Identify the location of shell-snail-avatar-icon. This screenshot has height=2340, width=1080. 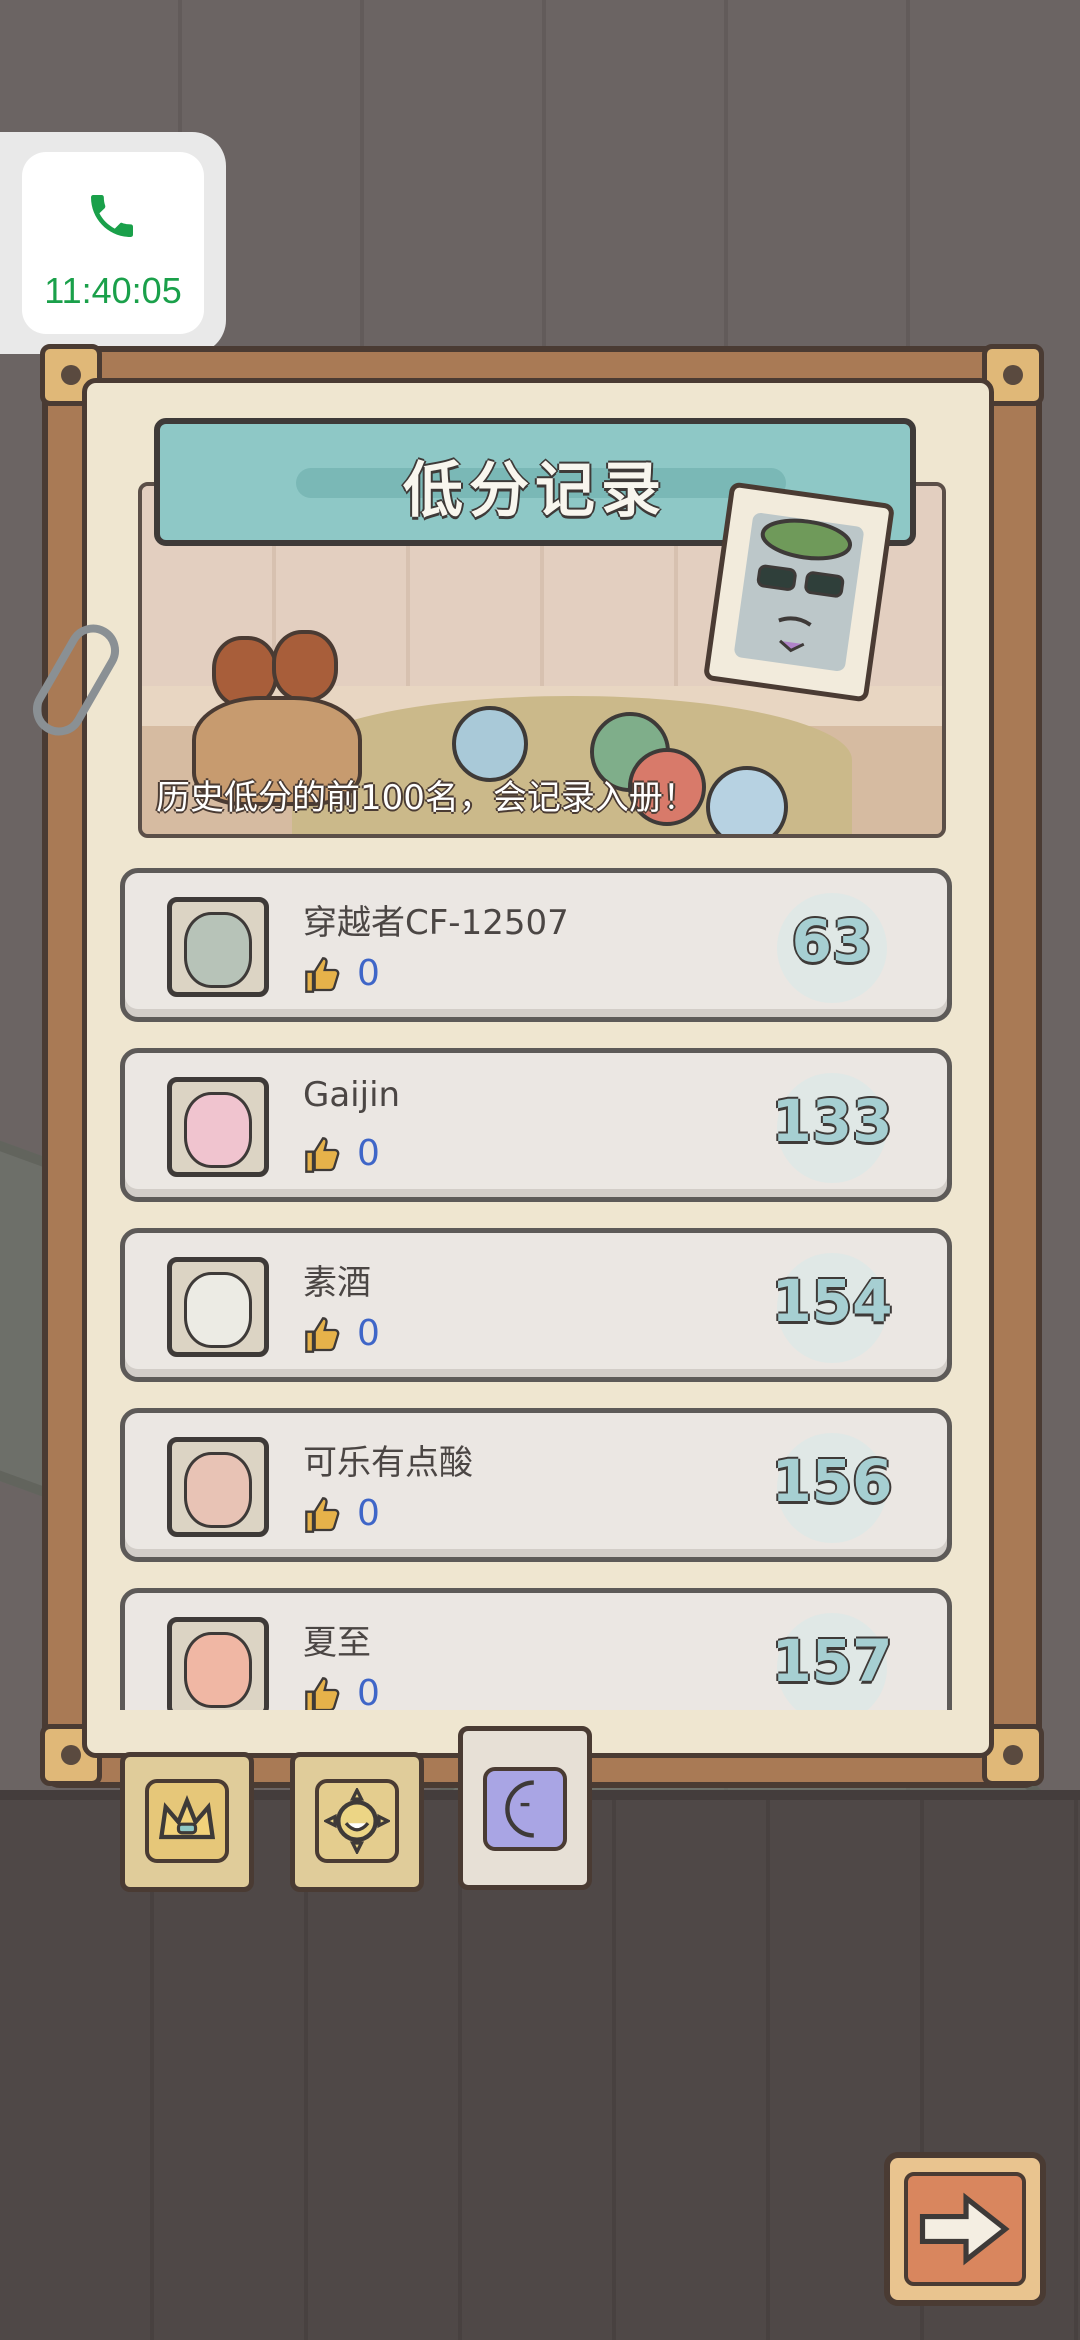
(218, 1490).